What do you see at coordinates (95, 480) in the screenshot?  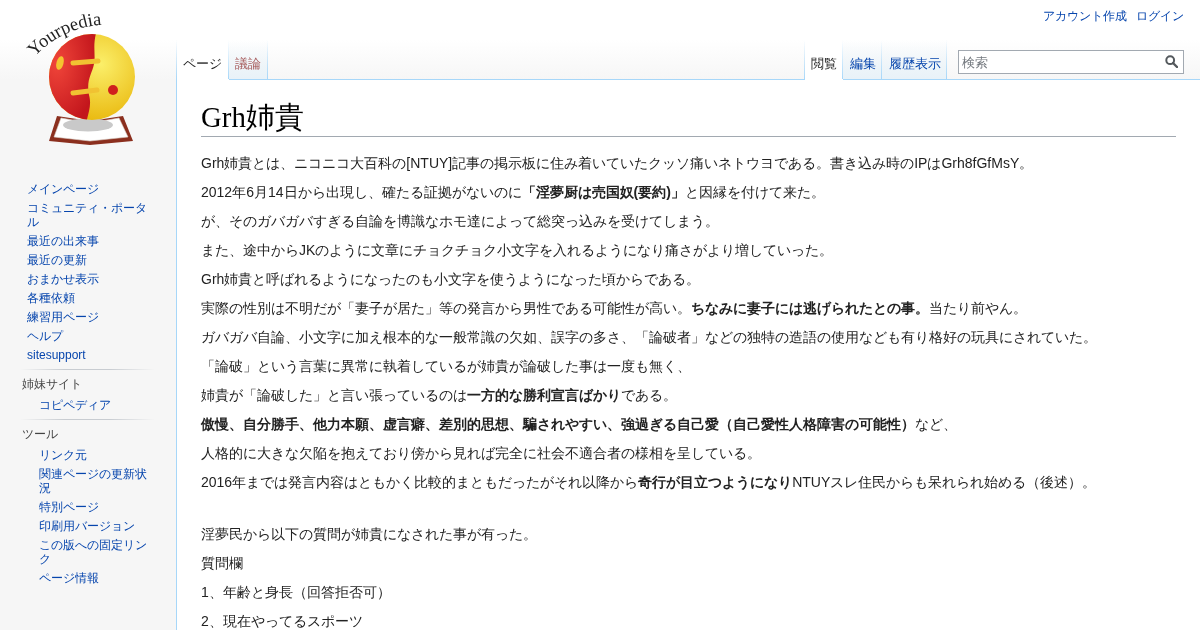 I see `sidebar-link: 関連ページの更新状況` at bounding box center [95, 480].